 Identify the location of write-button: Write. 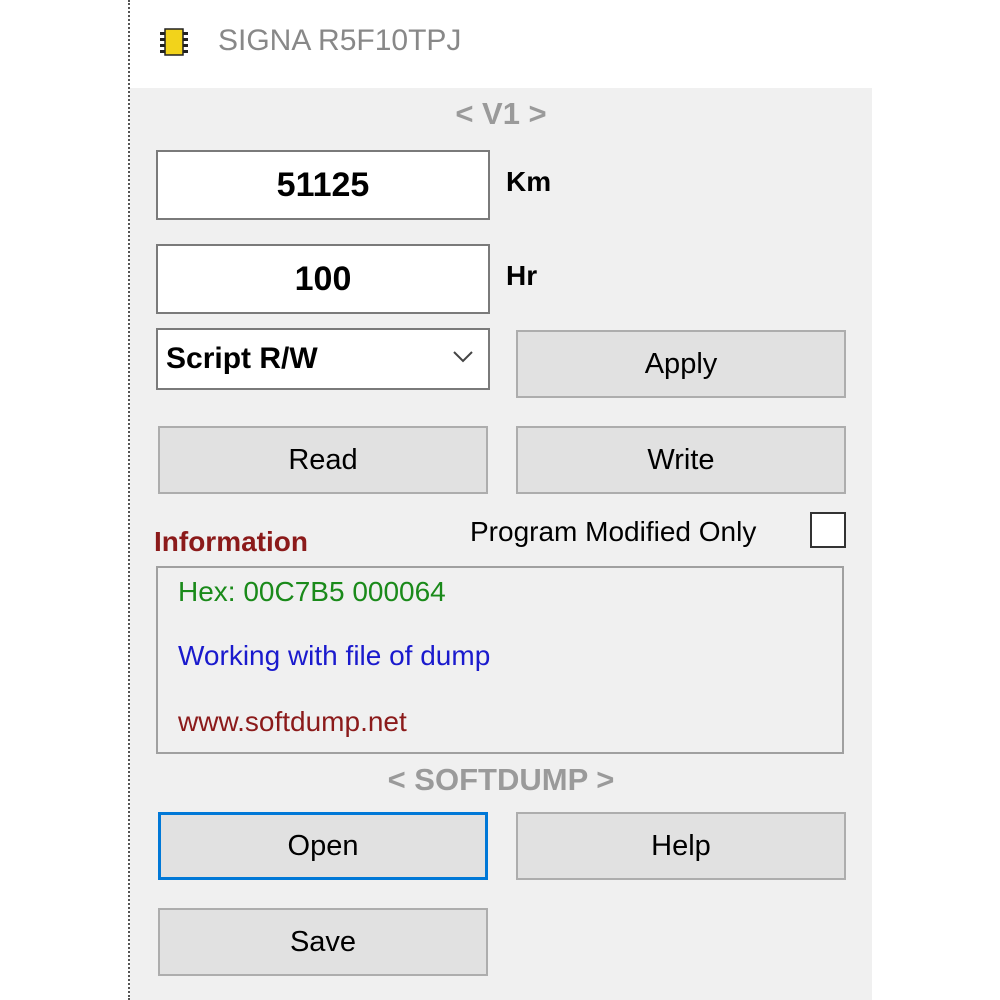
(681, 460).